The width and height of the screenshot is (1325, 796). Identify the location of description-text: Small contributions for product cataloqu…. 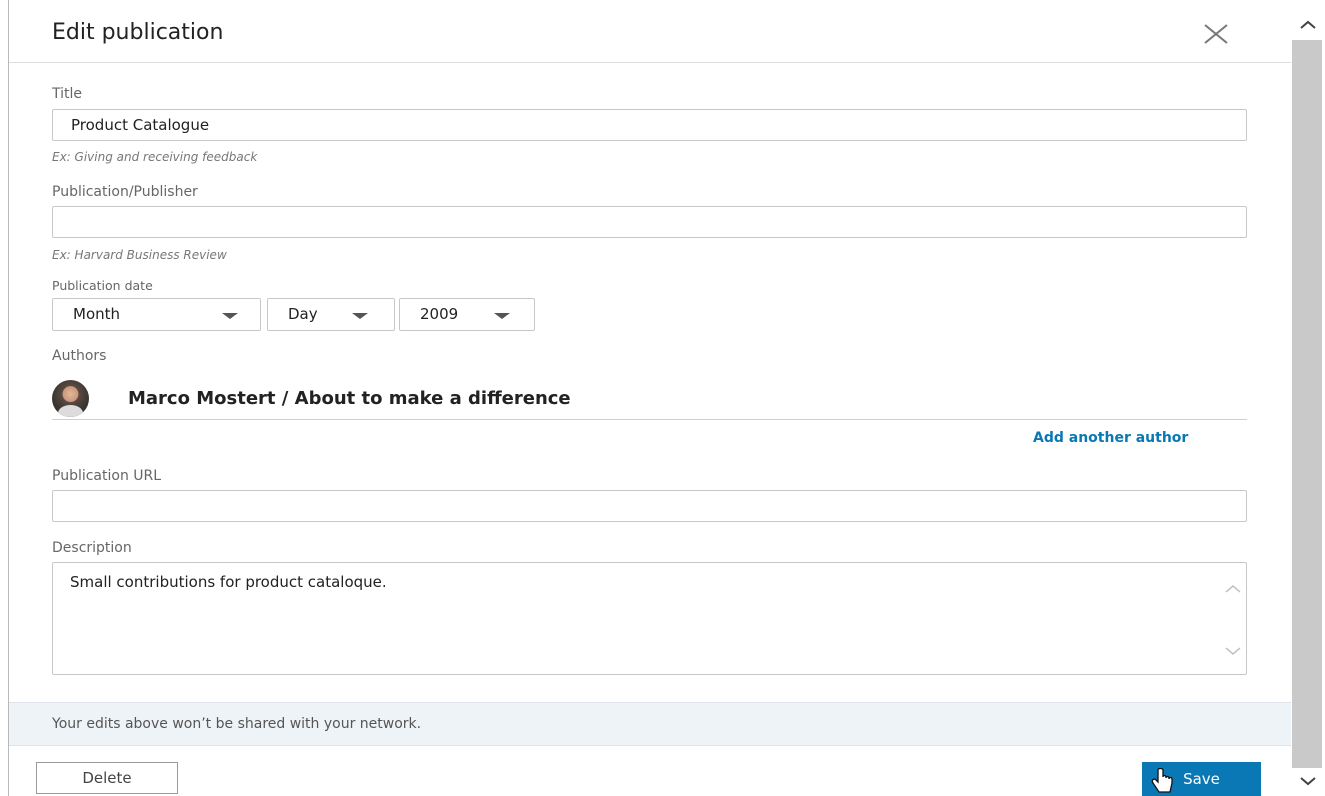
(228, 582).